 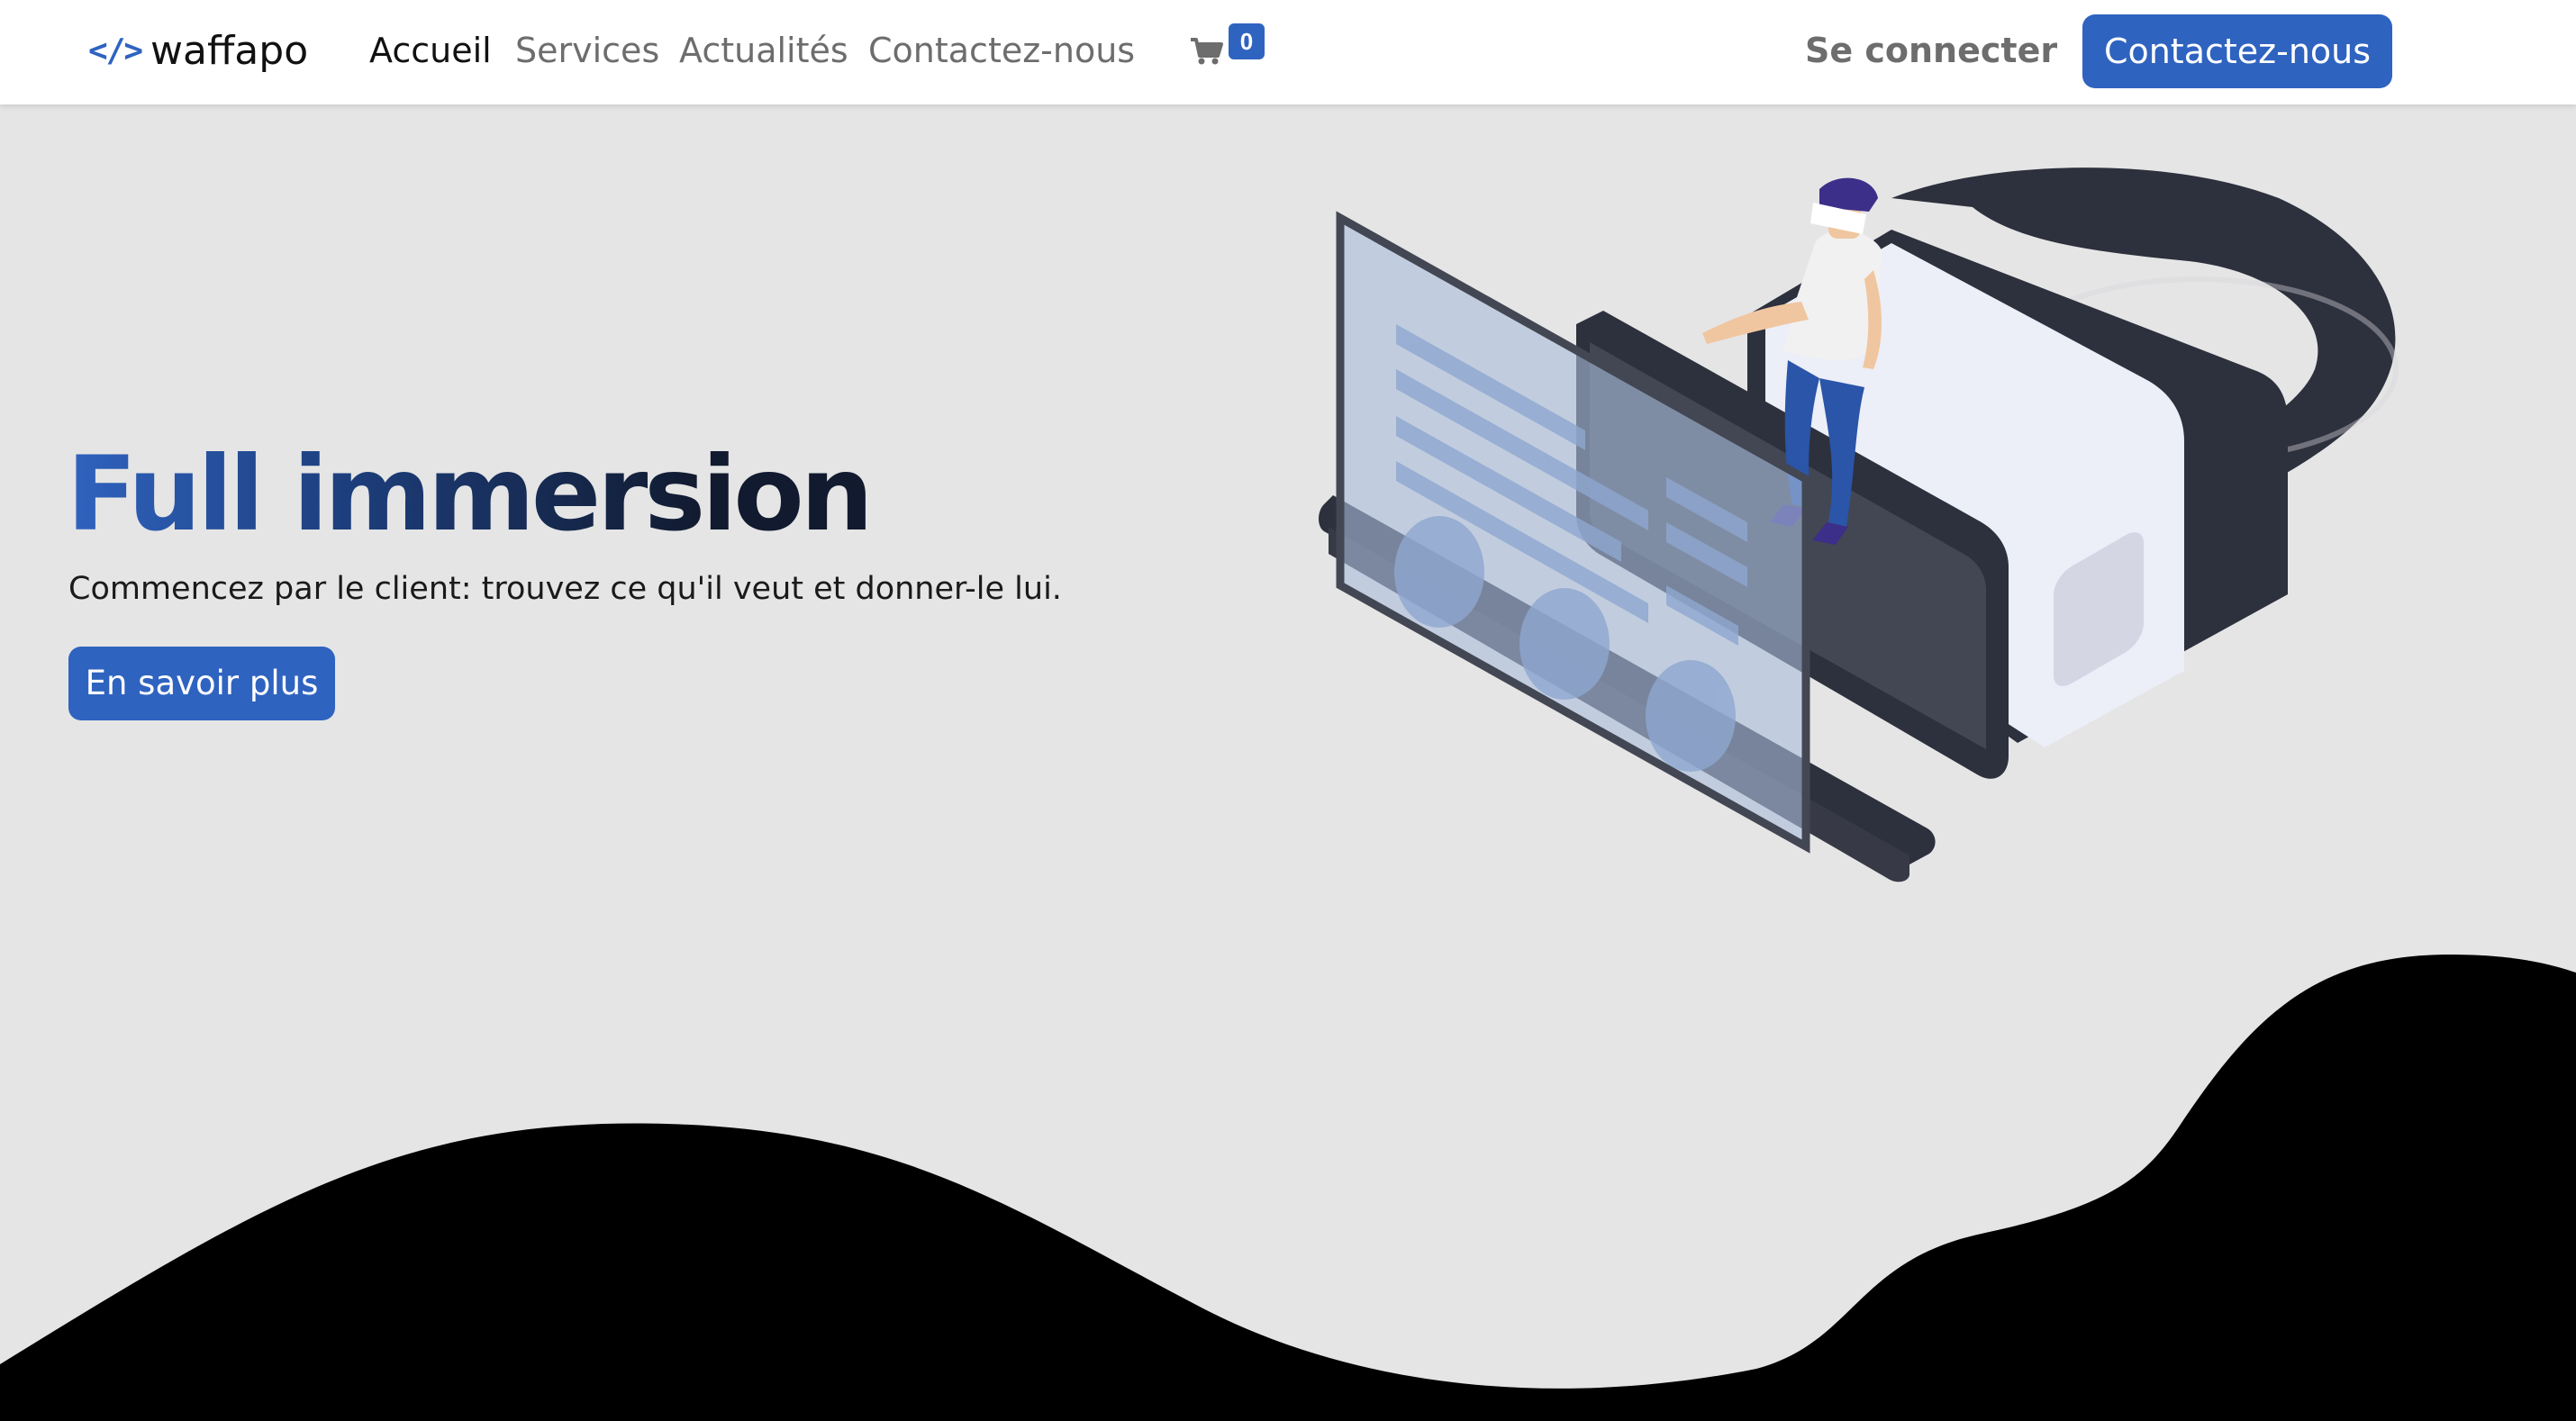 I want to click on login-link: Se connecter, so click(x=1931, y=51).